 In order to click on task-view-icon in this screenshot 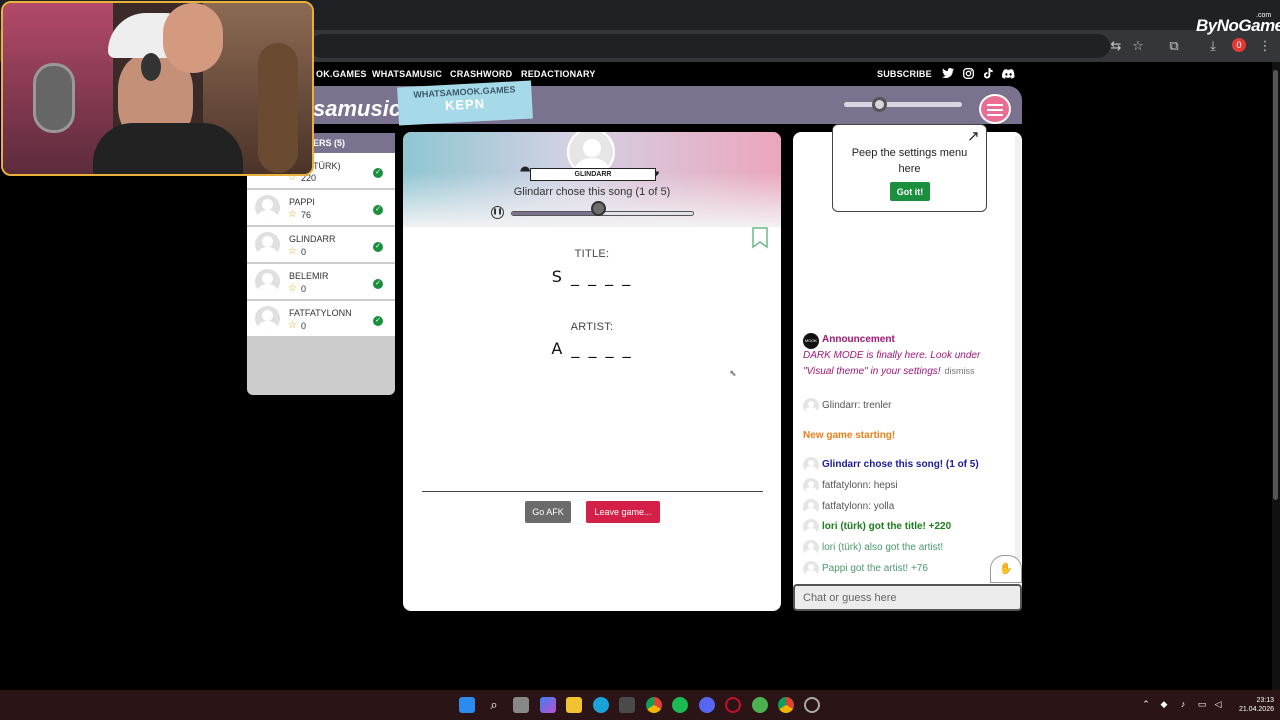, I will do `click(521, 705)`.